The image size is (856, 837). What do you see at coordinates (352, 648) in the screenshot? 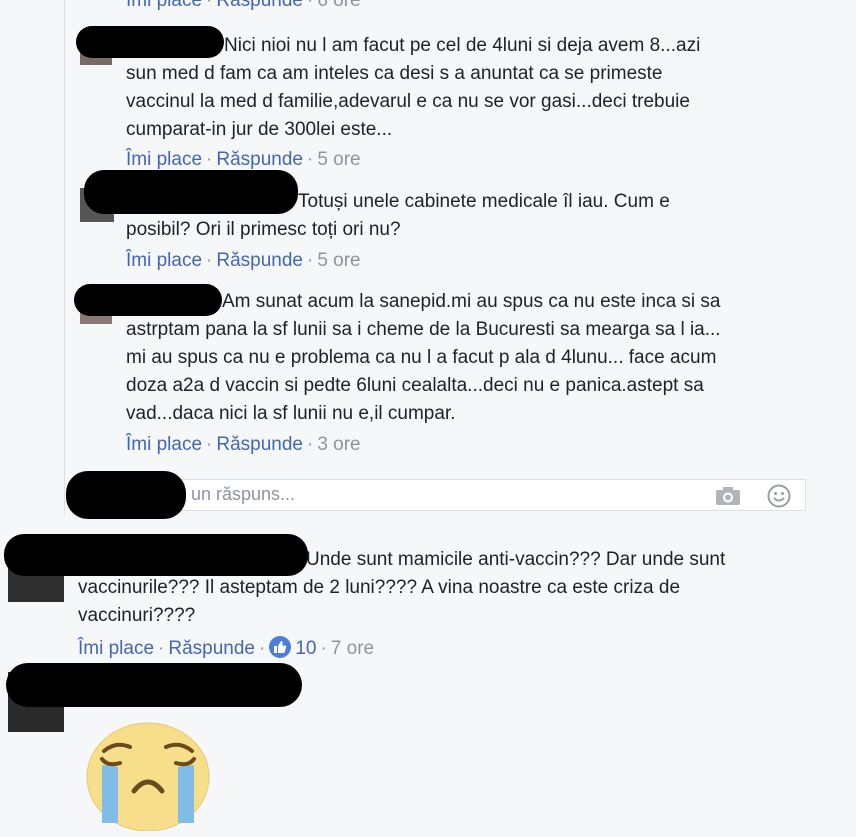
I see `timestamp: 7 ore` at bounding box center [352, 648].